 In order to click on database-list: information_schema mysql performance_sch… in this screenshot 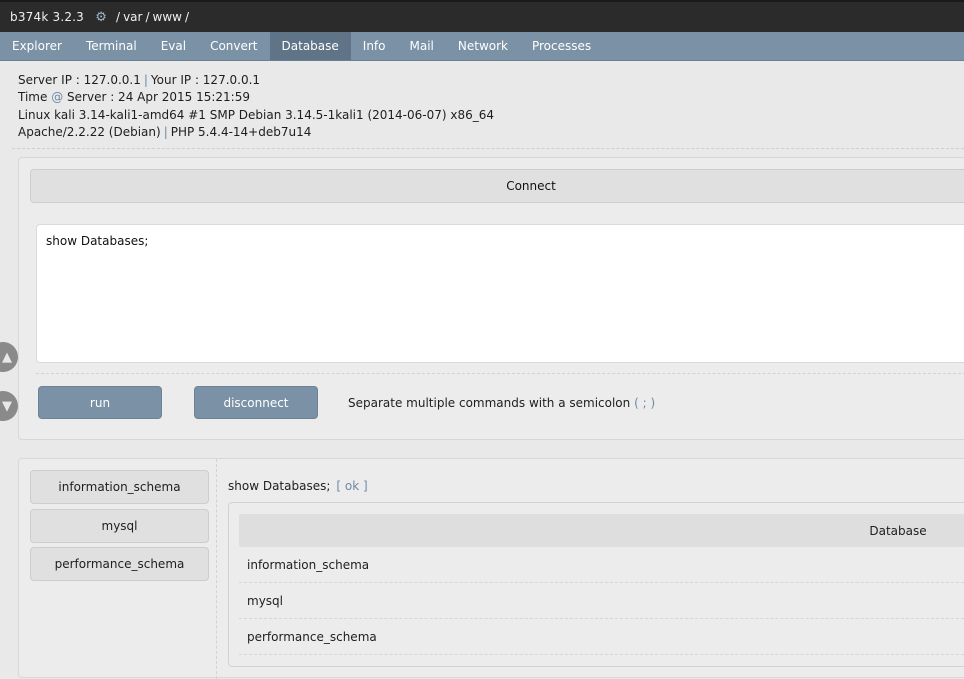, I will do `click(118, 569)`.